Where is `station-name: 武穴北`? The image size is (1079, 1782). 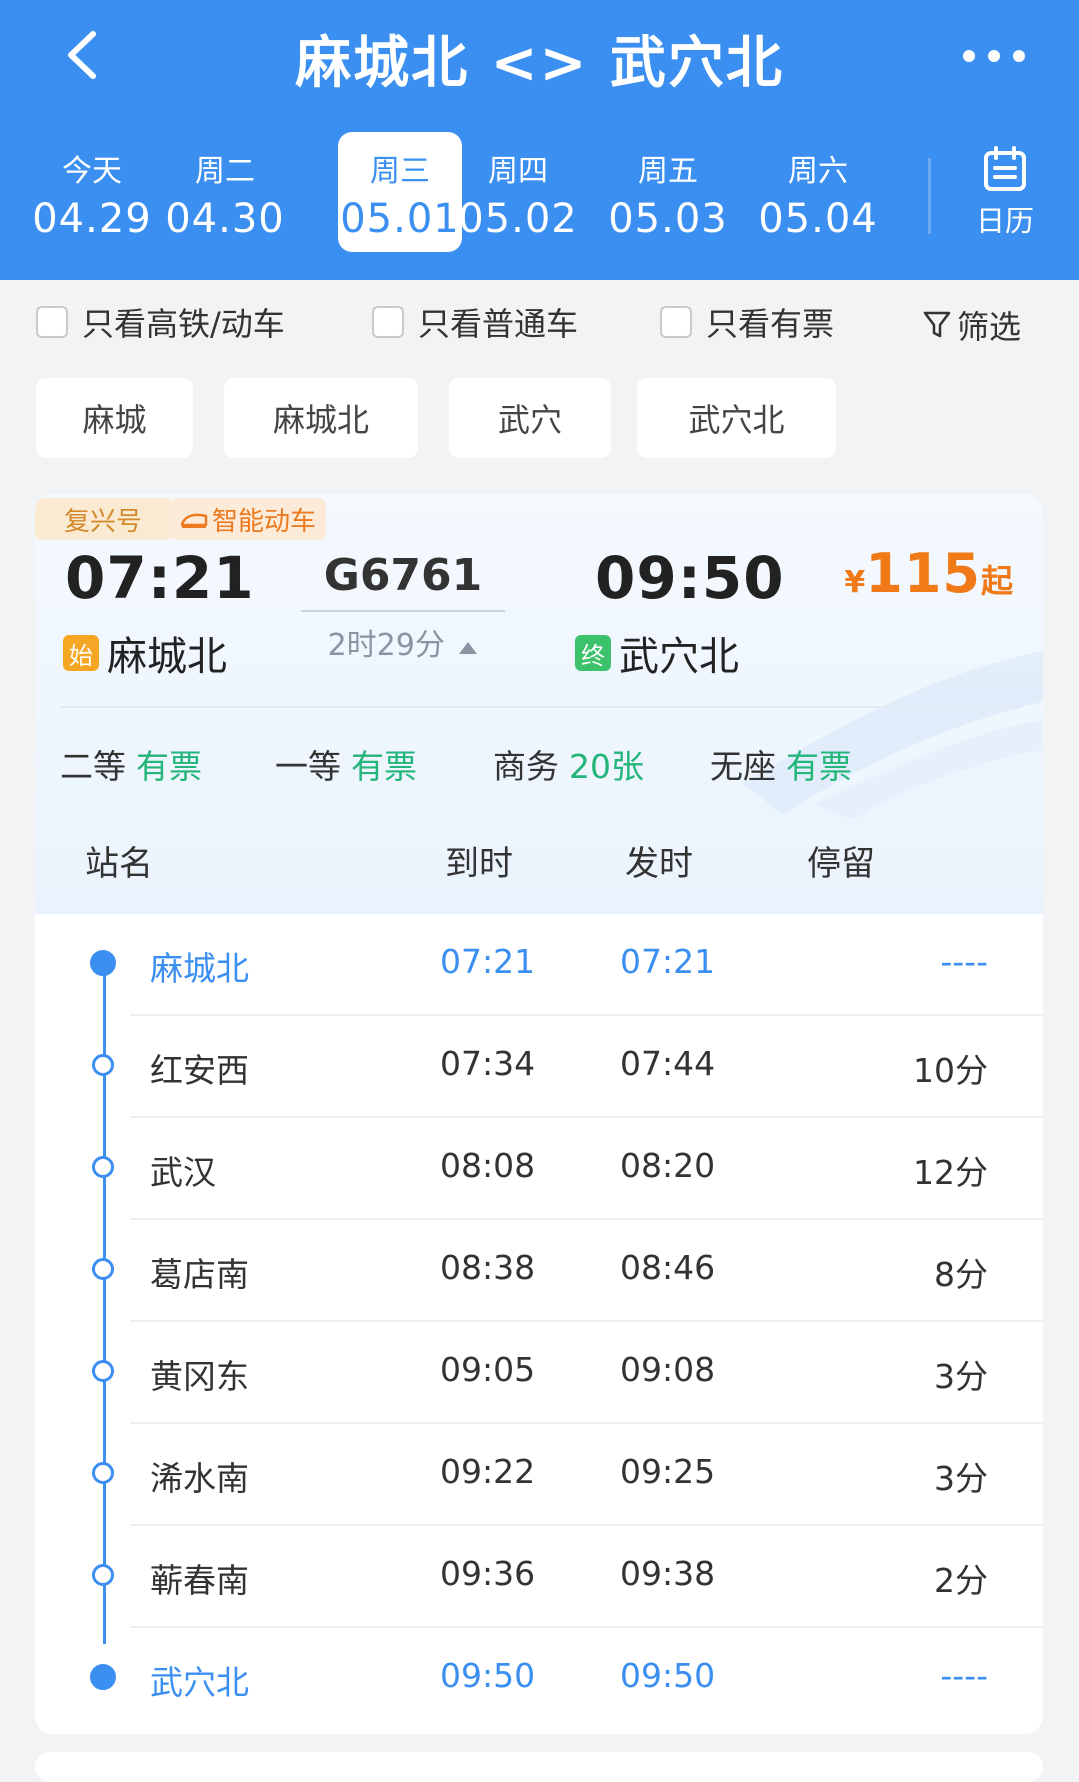
station-name: 武穴北 is located at coordinates (199, 1682).